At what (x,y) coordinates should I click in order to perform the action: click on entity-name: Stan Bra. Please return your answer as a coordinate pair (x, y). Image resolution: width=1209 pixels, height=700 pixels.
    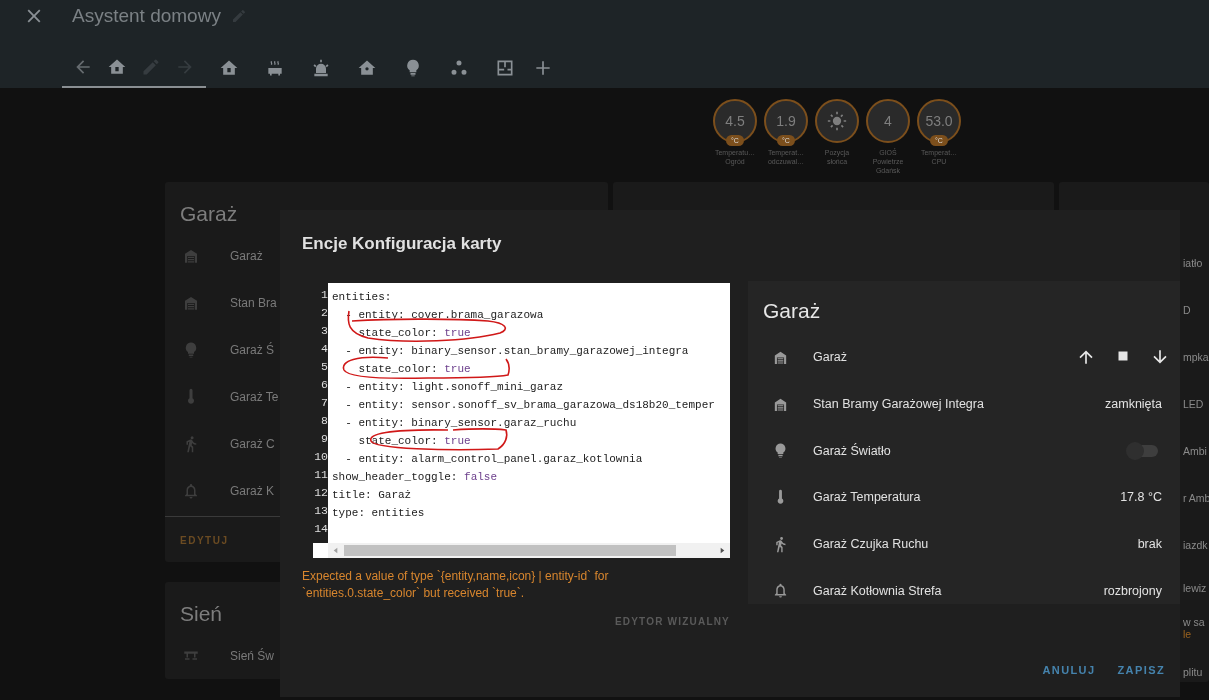
    Looking at the image, I should click on (253, 302).